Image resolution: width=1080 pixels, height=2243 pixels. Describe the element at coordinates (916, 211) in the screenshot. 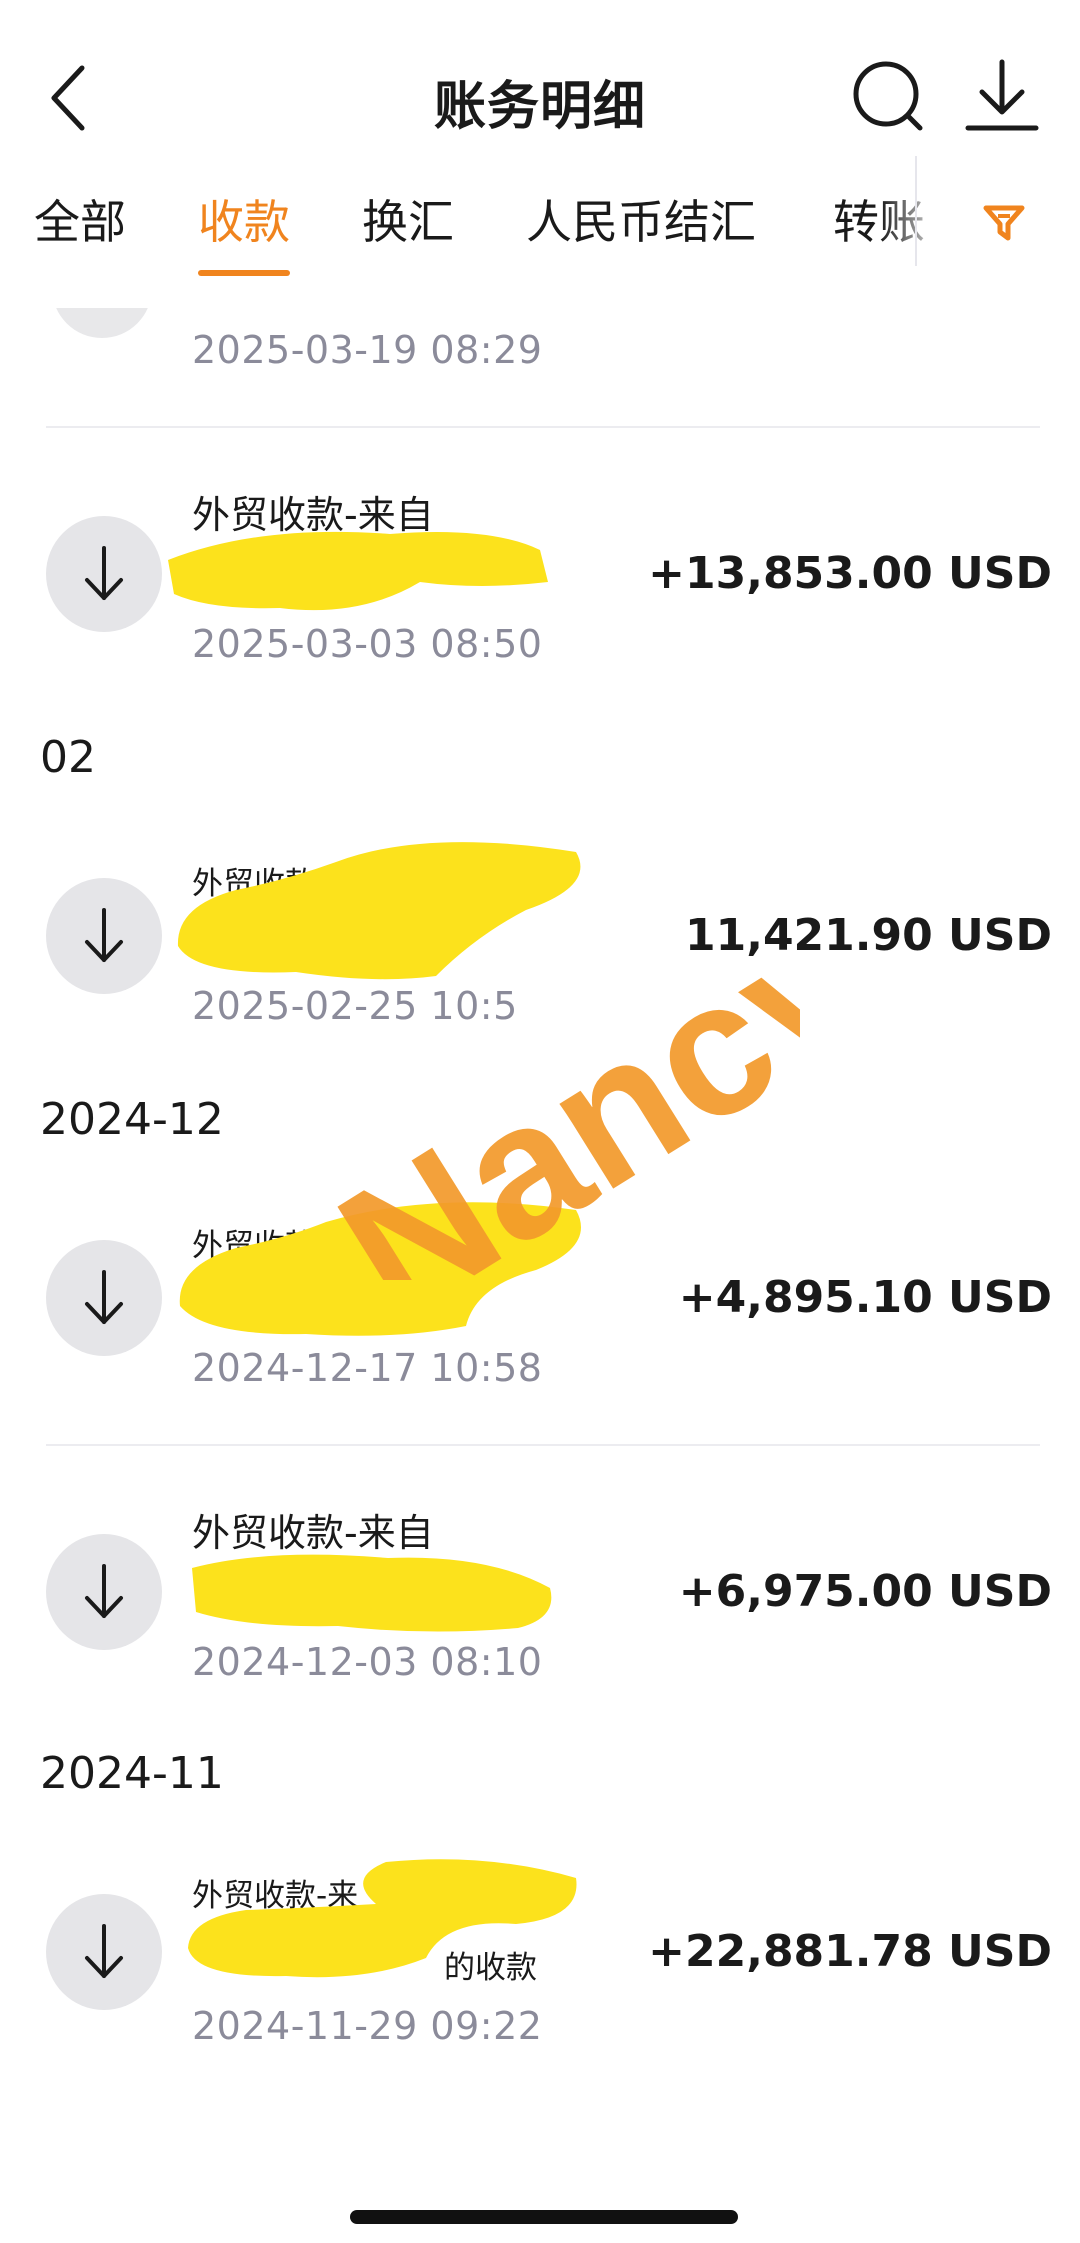

I see `tab-divider` at that location.